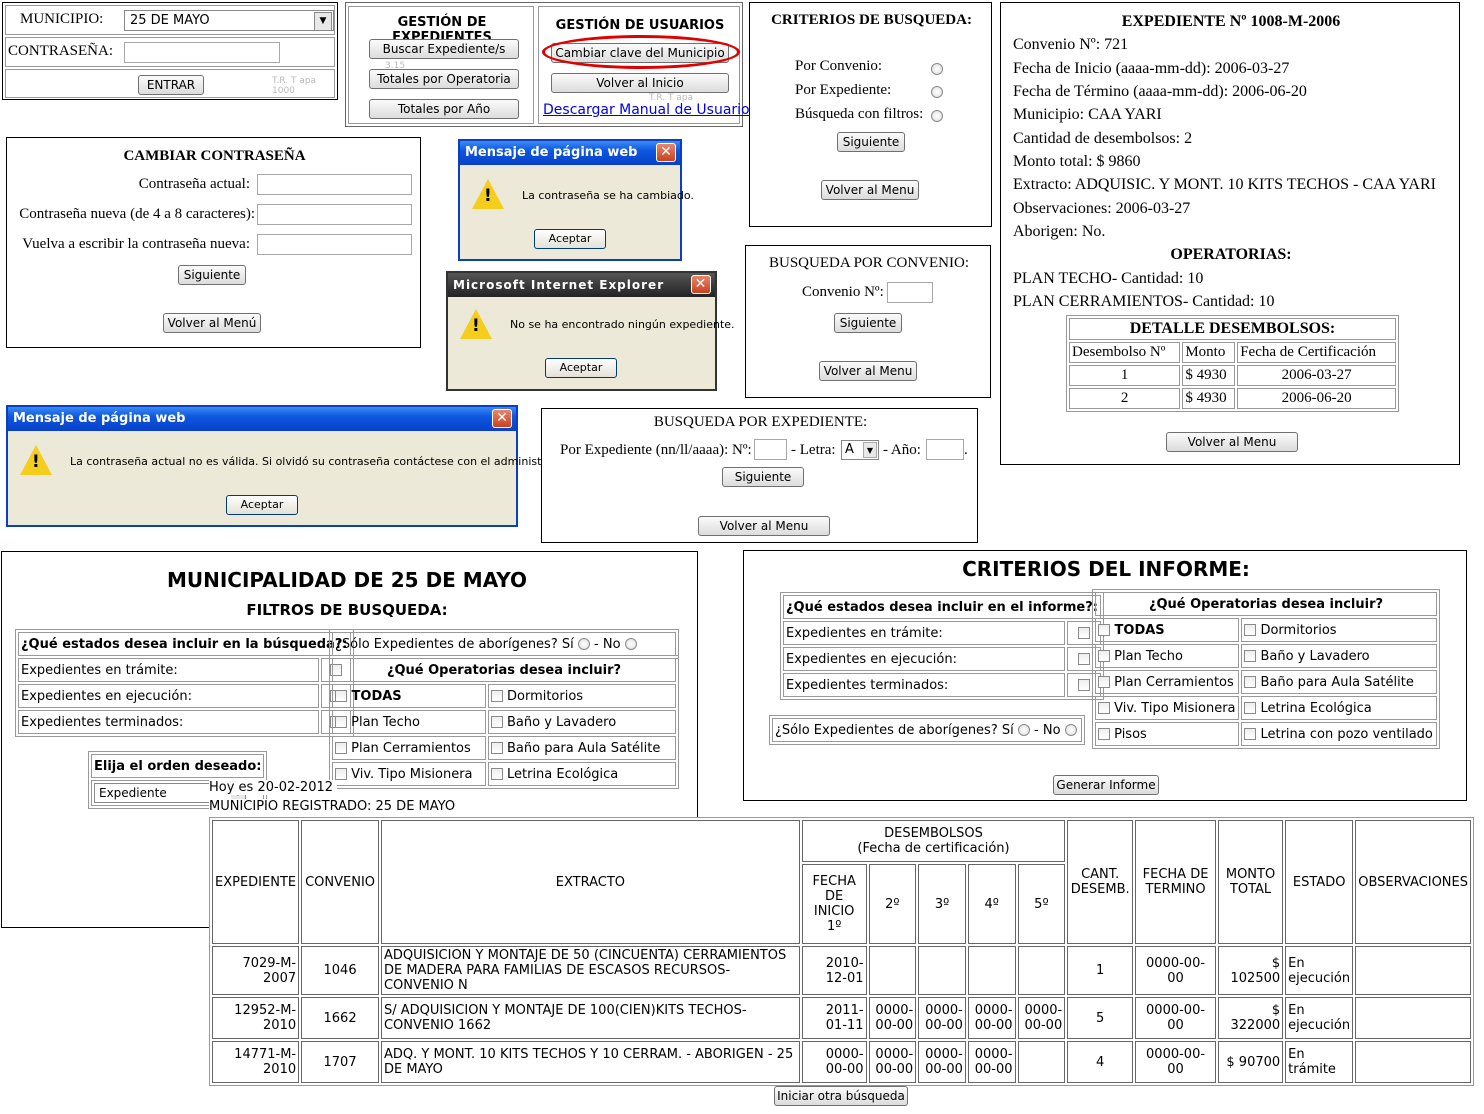  Describe the element at coordinates (764, 526) in the screenshot. I see `expediente-menu-button: Volver al Menu` at that location.